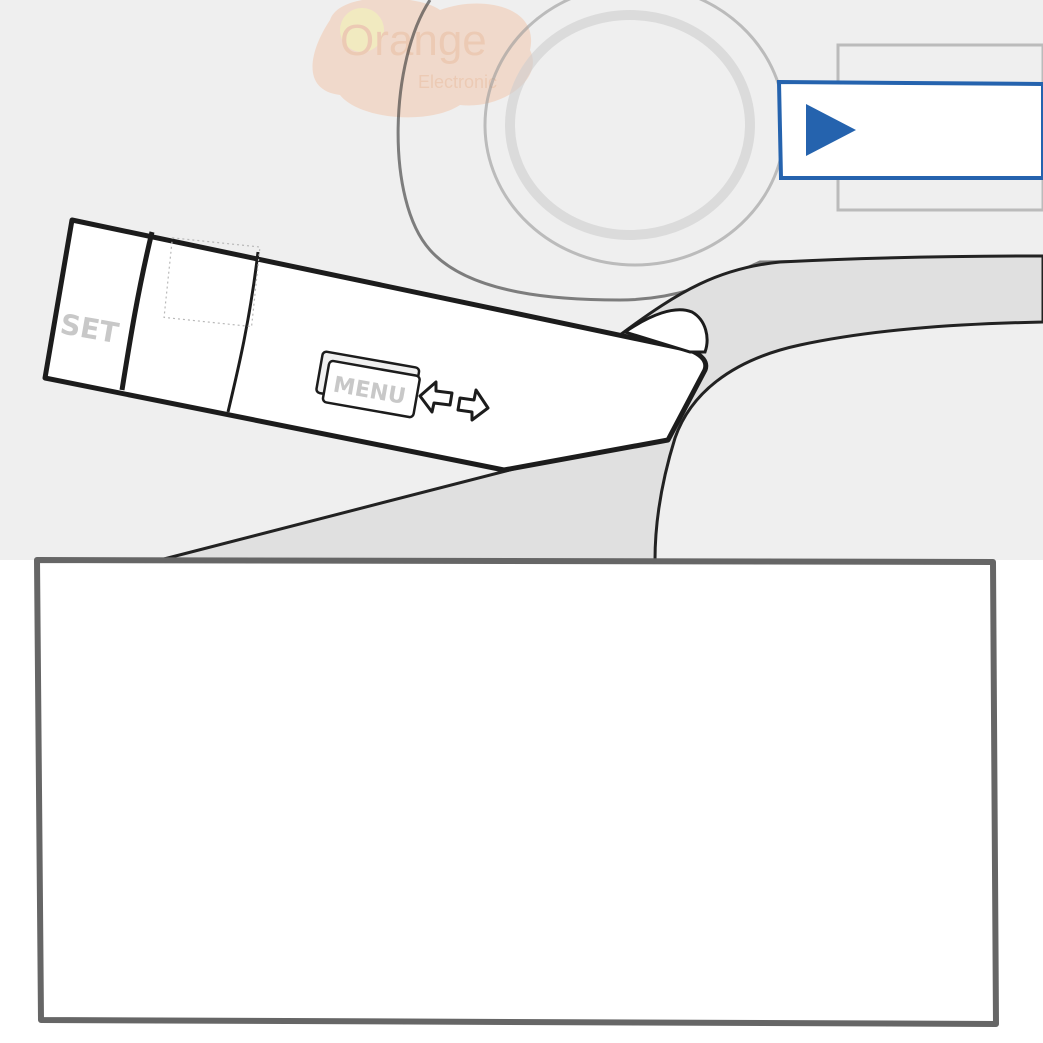 This screenshot has width=1043, height=1043. Describe the element at coordinates (909, 129) in the screenshot. I see `play-panel` at that location.